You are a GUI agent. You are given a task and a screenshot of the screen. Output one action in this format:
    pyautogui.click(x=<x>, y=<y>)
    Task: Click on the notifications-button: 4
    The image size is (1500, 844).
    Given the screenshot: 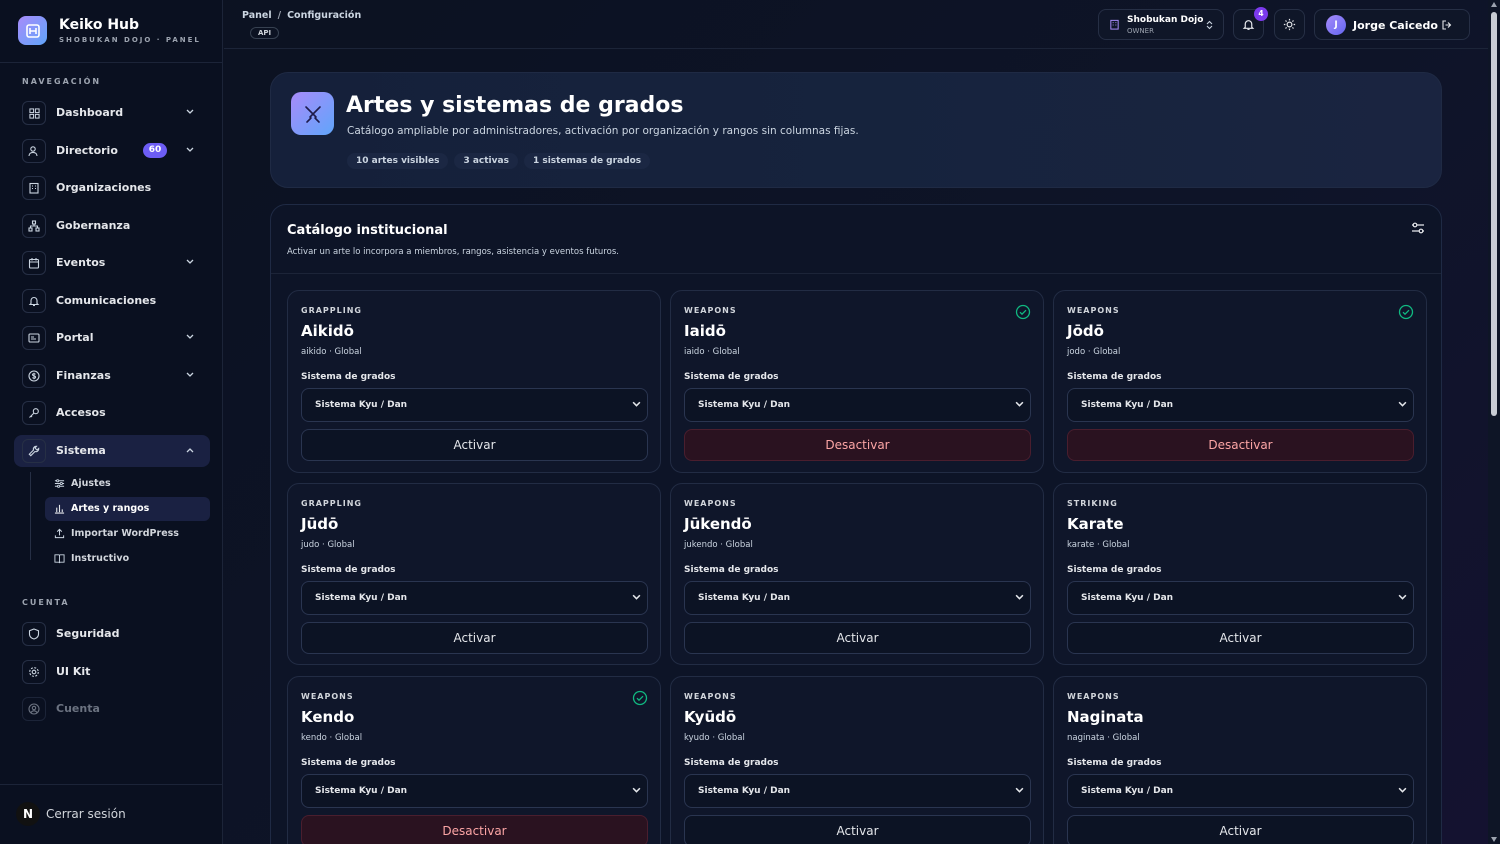 What is the action you would take?
    pyautogui.click(x=1250, y=23)
    